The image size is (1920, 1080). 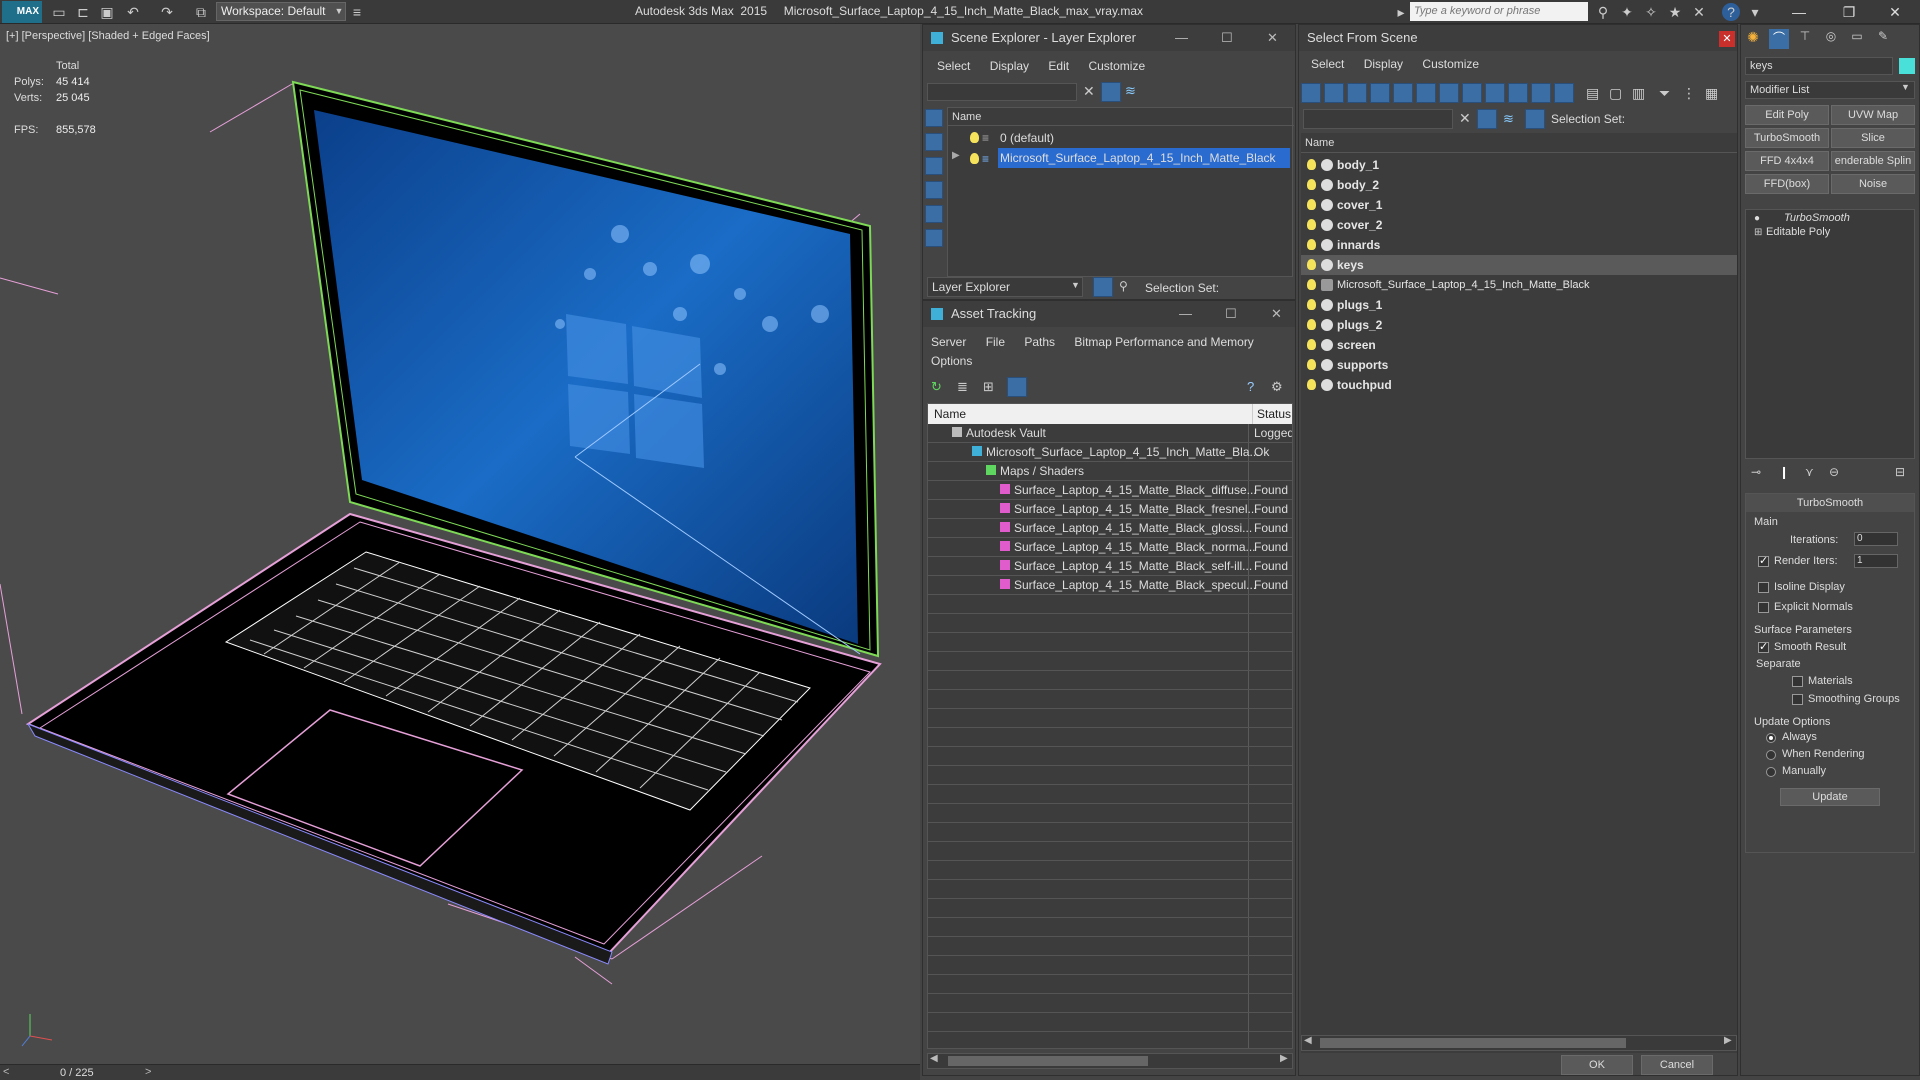 I want to click on modifier-button: FFD 4x4x4, so click(x=1787, y=161).